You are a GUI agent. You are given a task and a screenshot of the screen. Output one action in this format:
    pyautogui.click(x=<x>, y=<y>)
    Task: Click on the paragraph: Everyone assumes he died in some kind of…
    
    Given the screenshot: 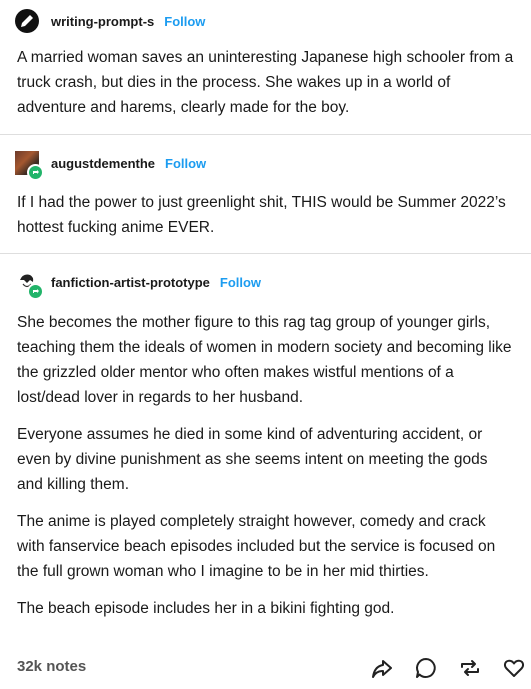 What is the action you would take?
    pyautogui.click(x=252, y=459)
    